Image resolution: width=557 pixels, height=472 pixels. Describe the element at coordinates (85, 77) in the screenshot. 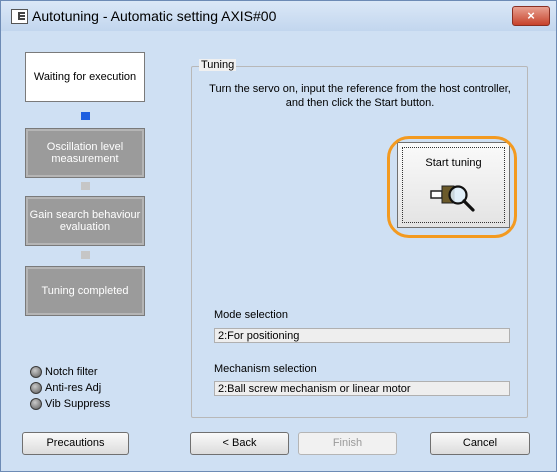

I see `step-waiting-for-execution: Waiting for execution` at that location.